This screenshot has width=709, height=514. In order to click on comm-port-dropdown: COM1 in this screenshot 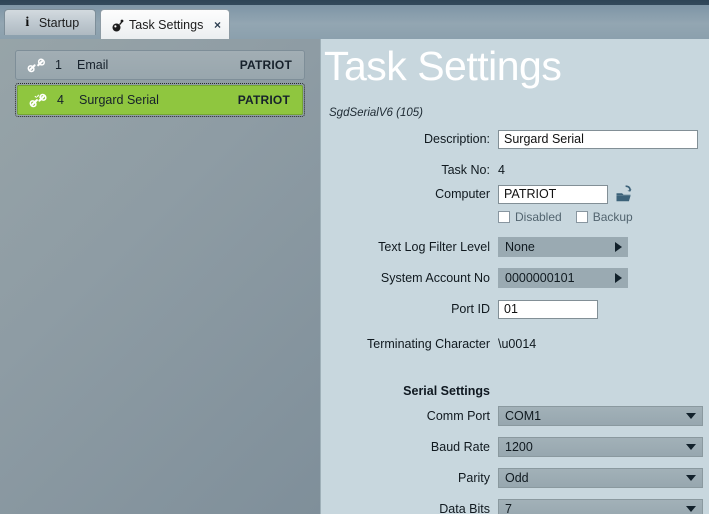, I will do `click(600, 416)`.